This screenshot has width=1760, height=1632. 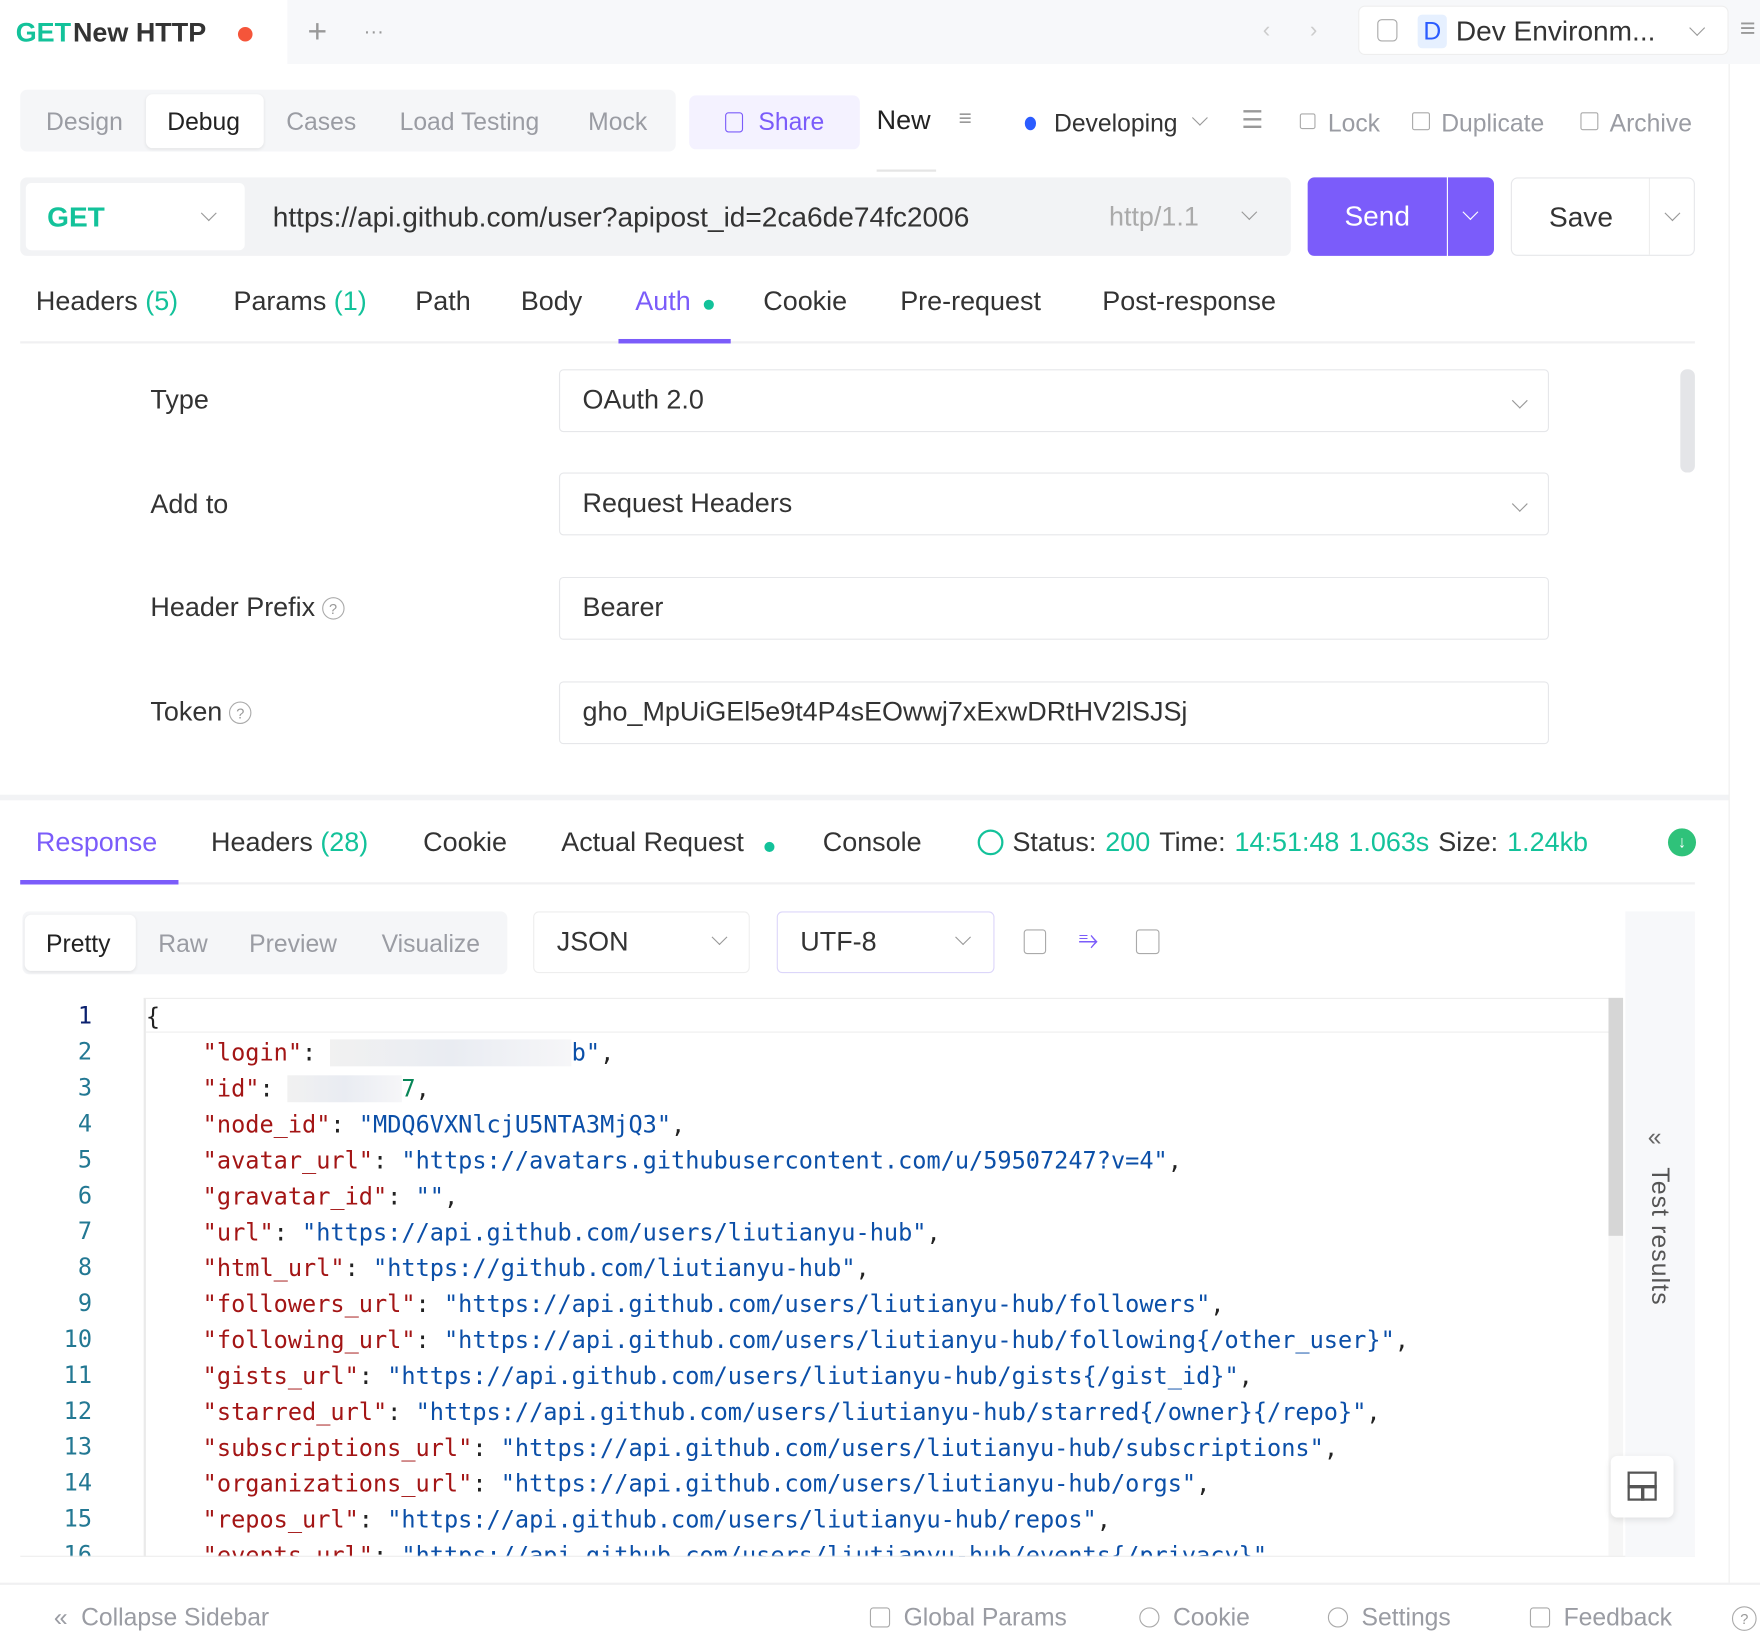 I want to click on code-token: "avatar_url", so click(x=259, y=1161).